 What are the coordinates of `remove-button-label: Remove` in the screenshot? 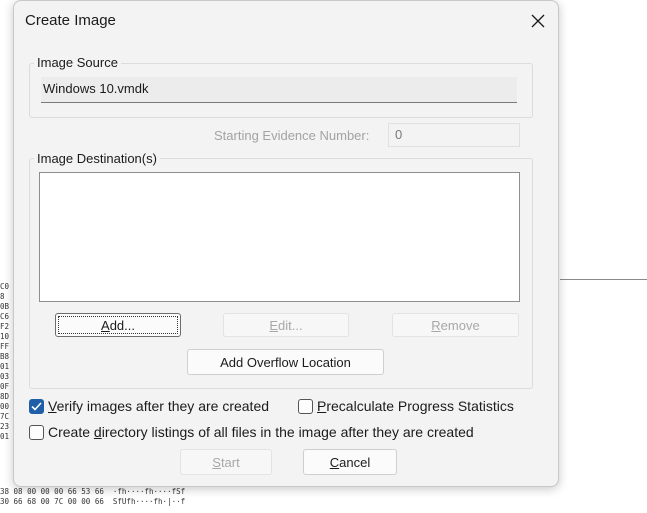 It's located at (455, 325).